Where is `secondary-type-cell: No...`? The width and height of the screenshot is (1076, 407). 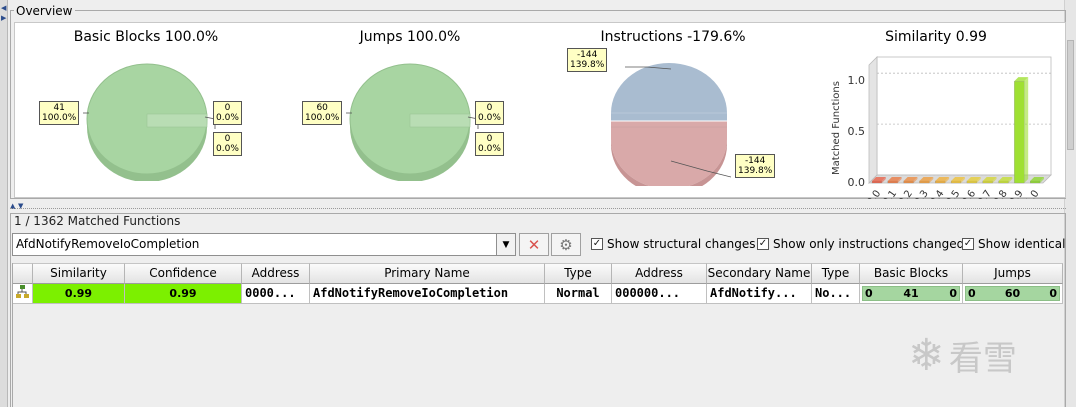
secondary-type-cell: No... is located at coordinates (836, 294).